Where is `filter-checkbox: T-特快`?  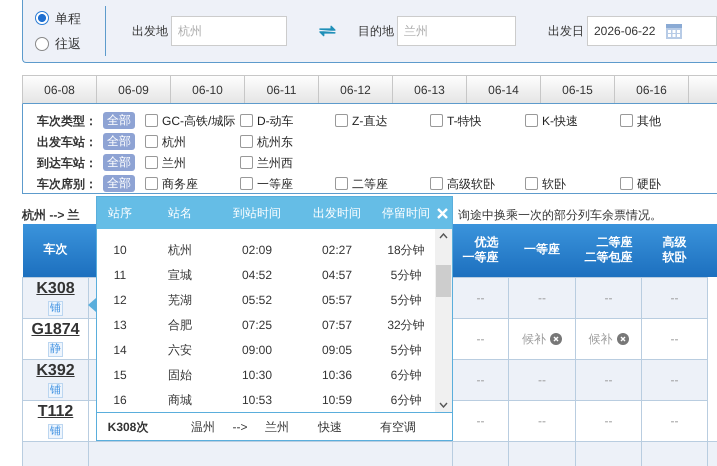 filter-checkbox: T-特快 is located at coordinates (477, 121).